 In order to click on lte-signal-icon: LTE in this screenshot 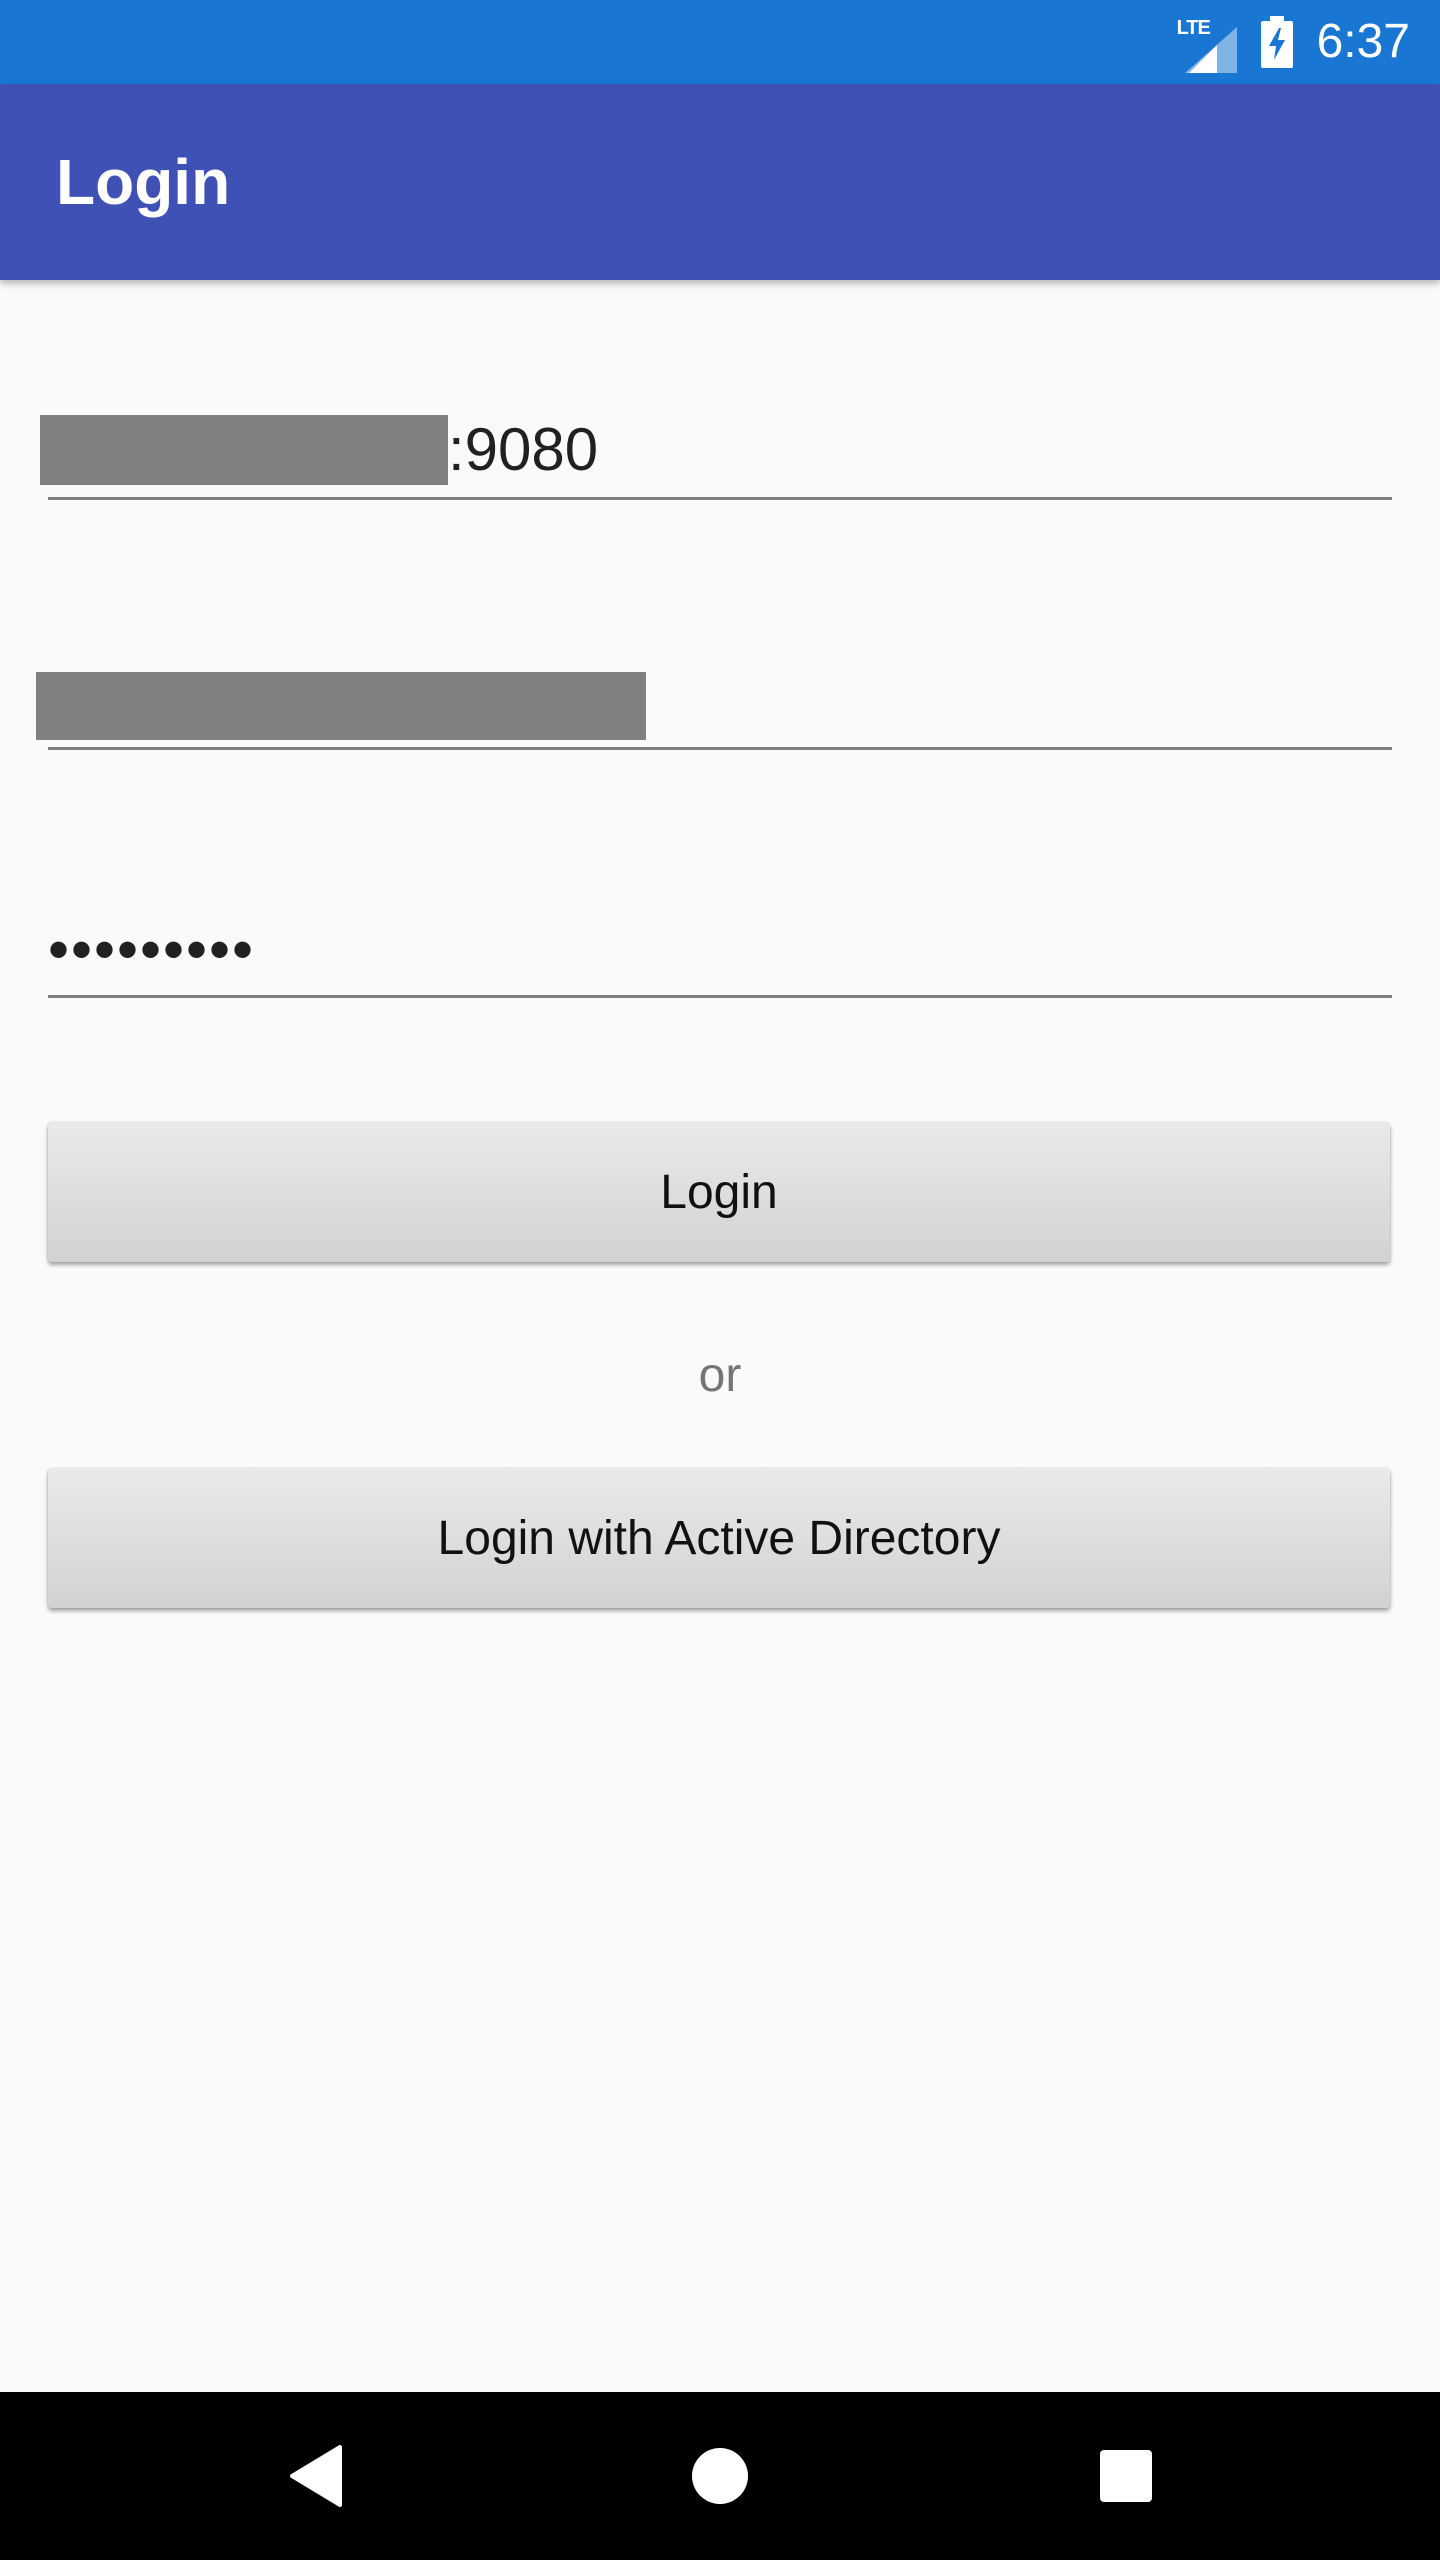, I will do `click(1207, 45)`.